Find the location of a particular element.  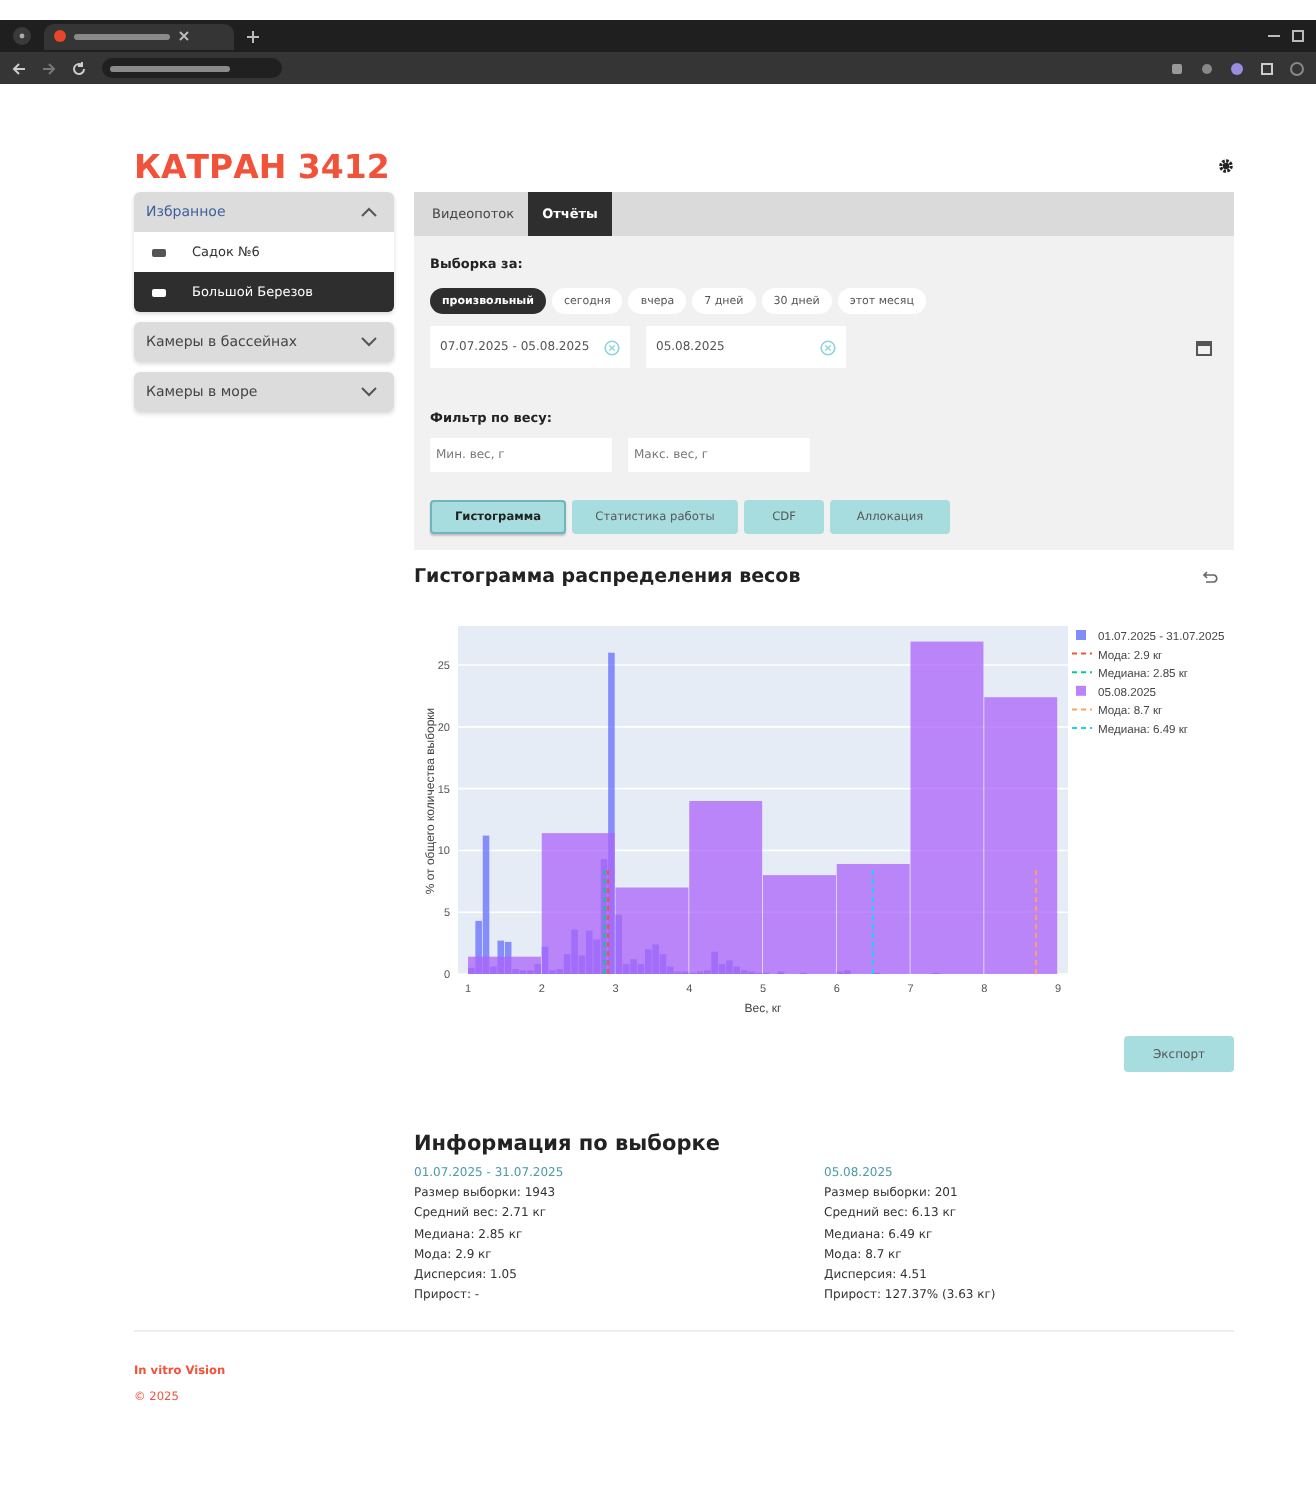

logo: КАТРАН 3412 is located at coordinates (262, 166).